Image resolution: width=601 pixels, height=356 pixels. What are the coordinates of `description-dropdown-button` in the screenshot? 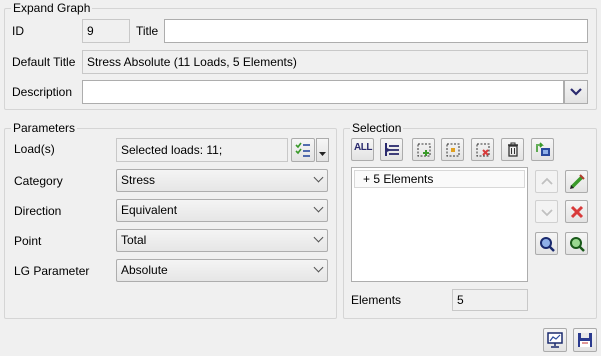 It's located at (576, 92).